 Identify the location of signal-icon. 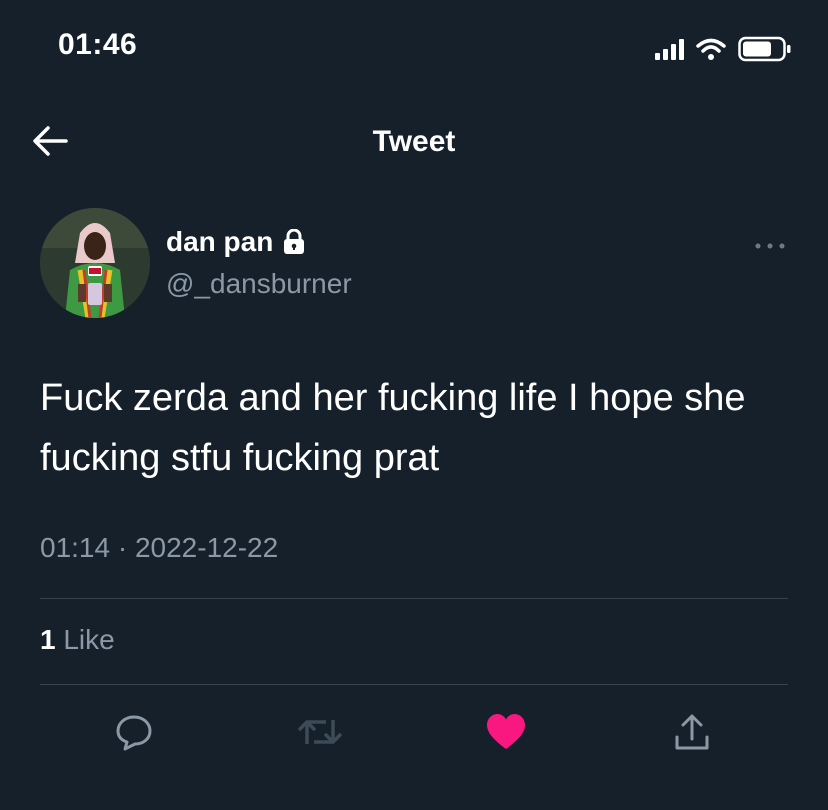
(669, 49).